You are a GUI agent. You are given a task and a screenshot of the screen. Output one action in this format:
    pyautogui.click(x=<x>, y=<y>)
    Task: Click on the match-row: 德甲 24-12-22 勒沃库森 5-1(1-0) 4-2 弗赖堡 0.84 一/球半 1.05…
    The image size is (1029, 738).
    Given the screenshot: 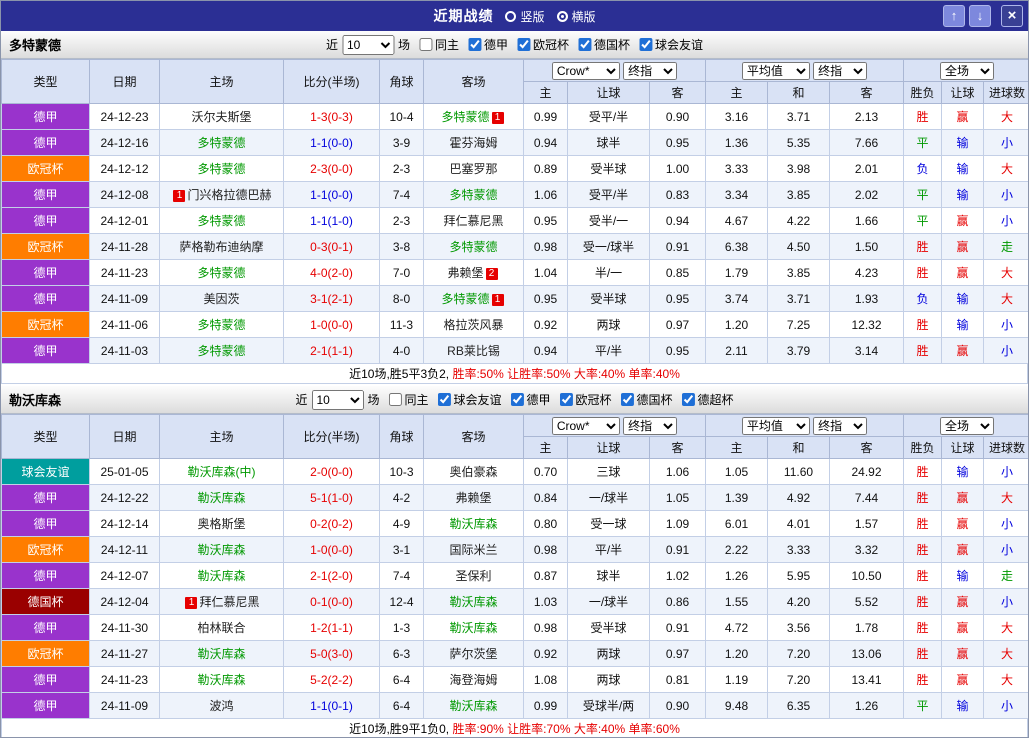 What is the action you would take?
    pyautogui.click(x=514, y=497)
    